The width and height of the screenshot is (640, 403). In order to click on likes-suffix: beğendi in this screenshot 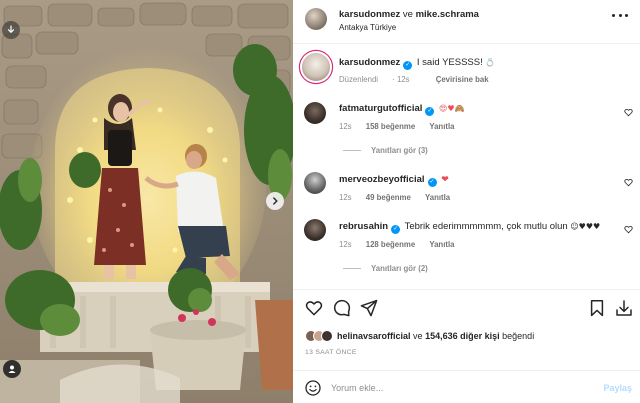, I will do `click(518, 336)`.